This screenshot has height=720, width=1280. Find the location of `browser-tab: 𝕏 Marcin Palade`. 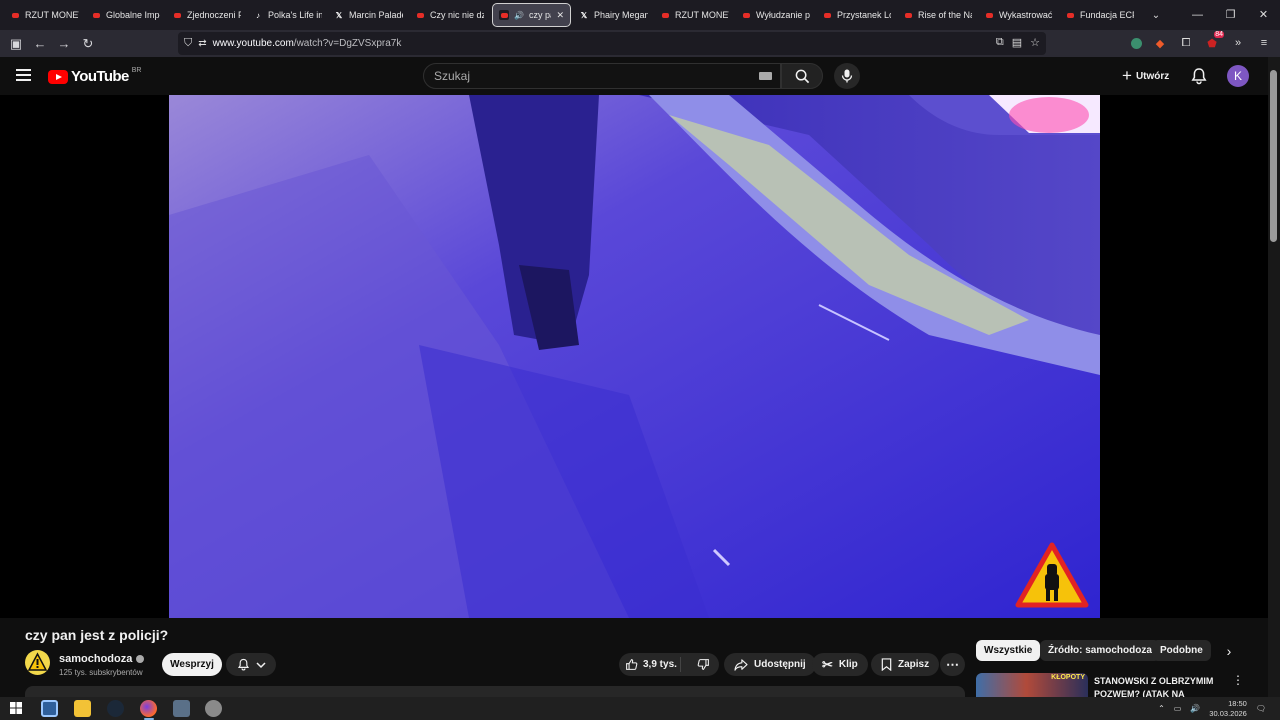

browser-tab: 𝕏 Marcin Palade is located at coordinates (368, 15).